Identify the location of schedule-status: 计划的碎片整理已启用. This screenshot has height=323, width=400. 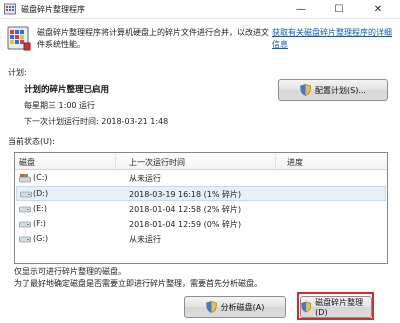
(67, 90).